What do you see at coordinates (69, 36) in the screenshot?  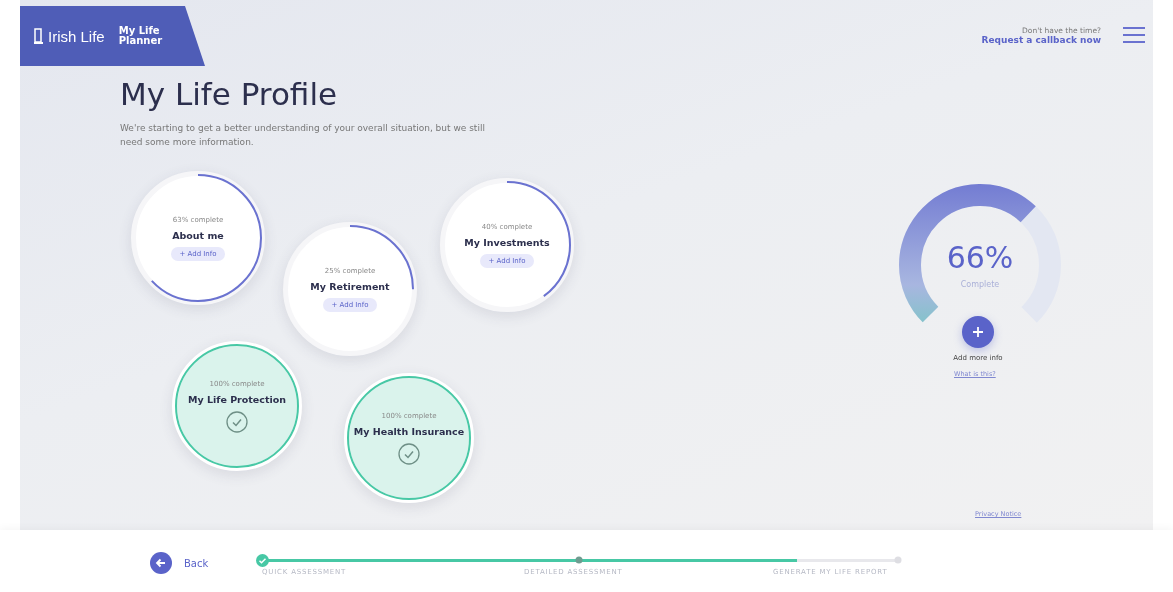 I see `brand-logo: Irish Life` at bounding box center [69, 36].